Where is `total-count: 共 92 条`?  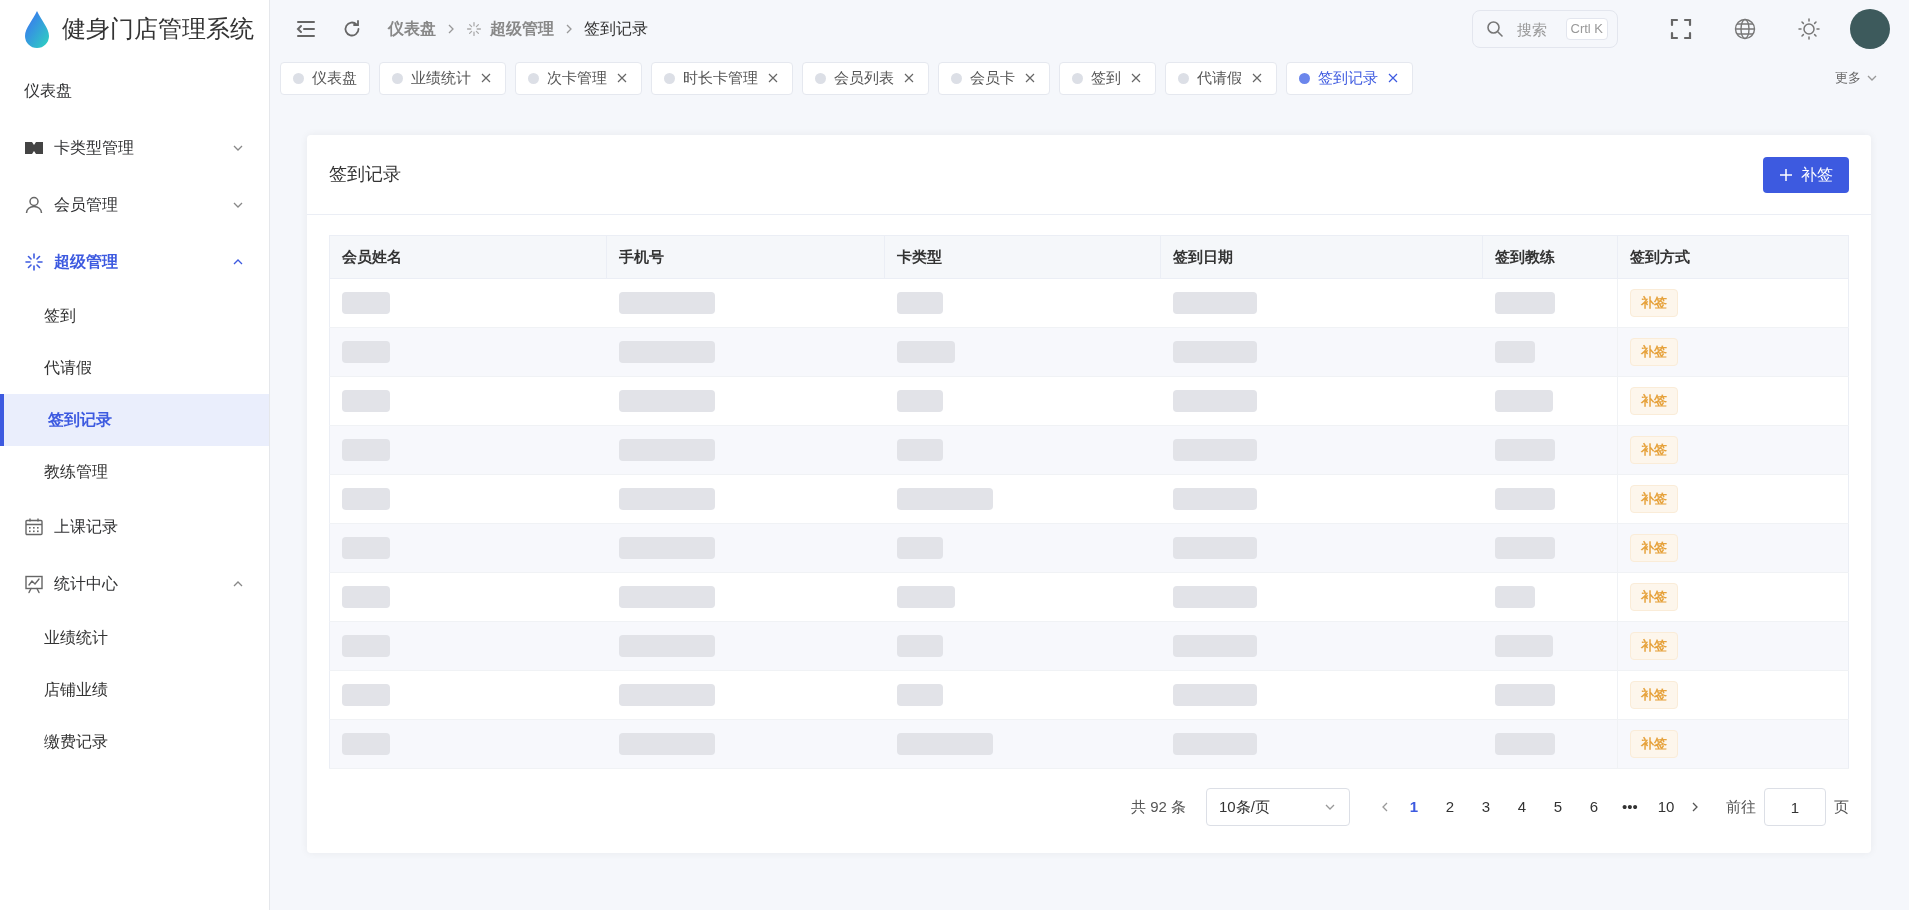 total-count: 共 92 条 is located at coordinates (1158, 806).